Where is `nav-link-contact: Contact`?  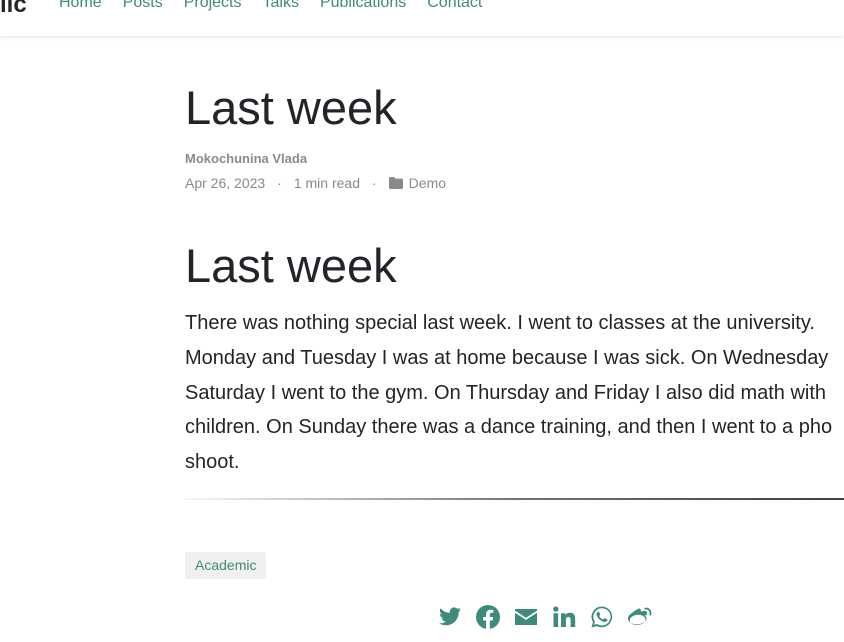 nav-link-contact: Contact is located at coordinates (454, 6).